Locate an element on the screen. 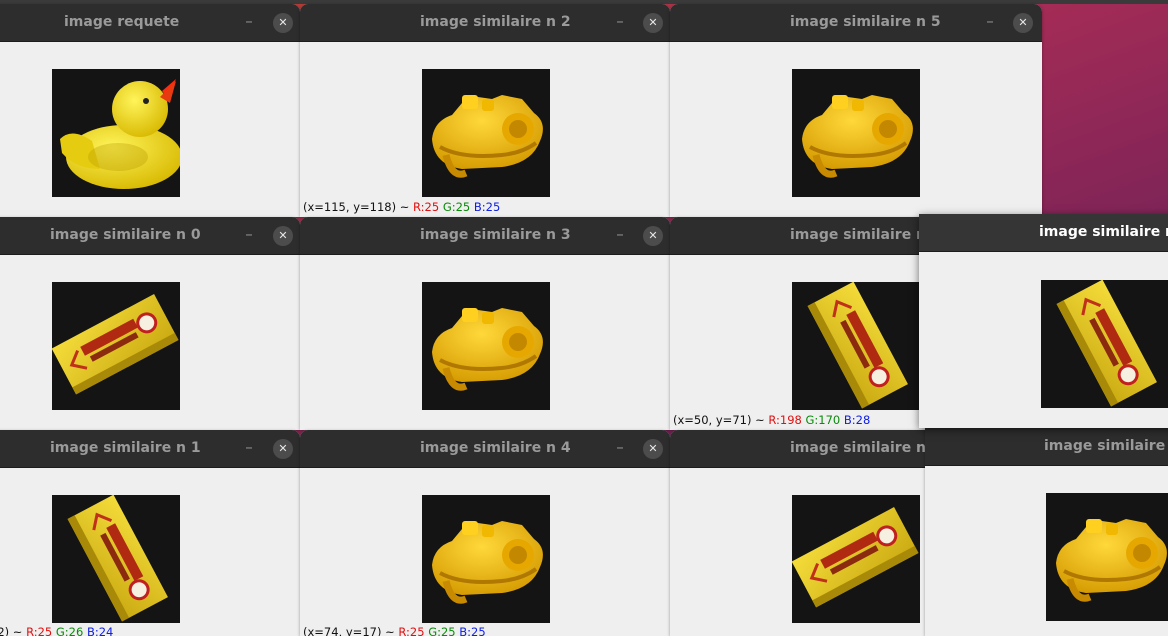  titlebar: image similaire n 3 – ✕ is located at coordinates (485, 236).